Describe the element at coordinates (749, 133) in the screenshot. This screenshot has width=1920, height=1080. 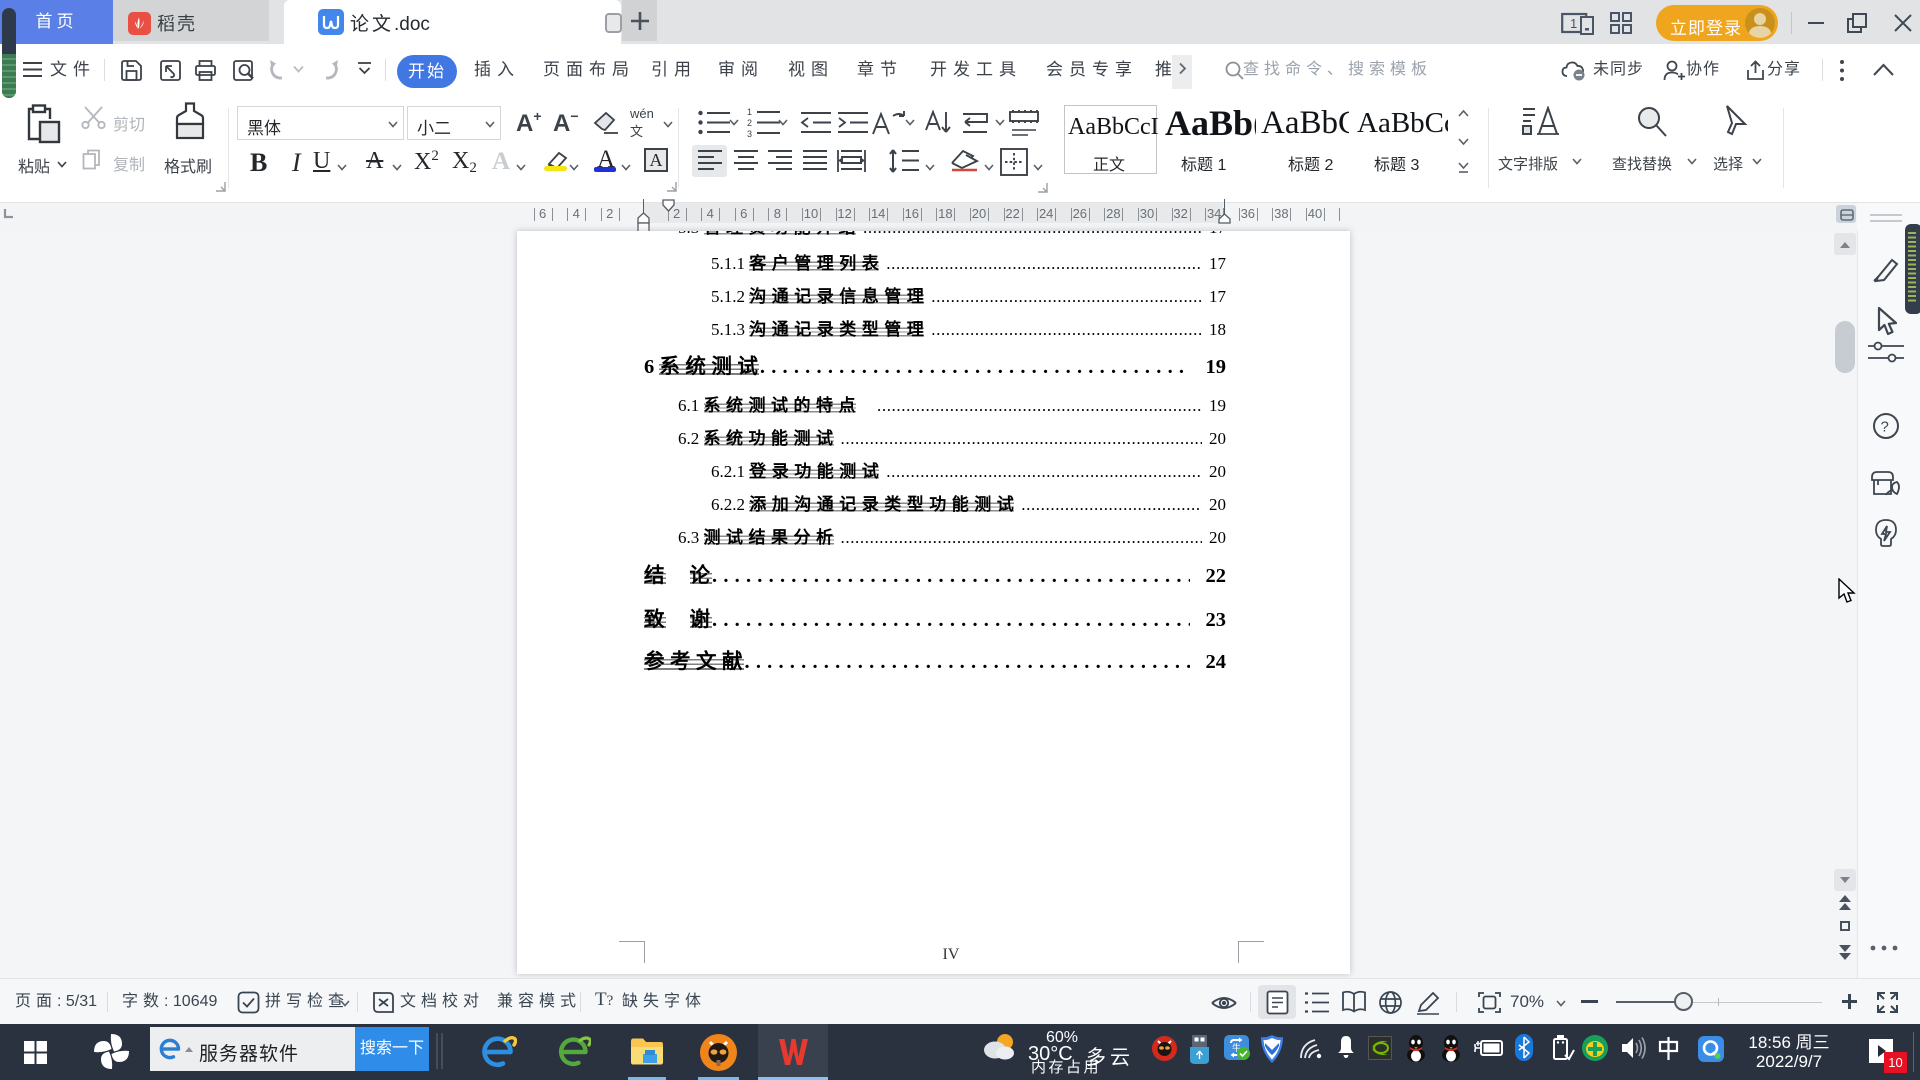
I see `svg-text: 3` at that location.